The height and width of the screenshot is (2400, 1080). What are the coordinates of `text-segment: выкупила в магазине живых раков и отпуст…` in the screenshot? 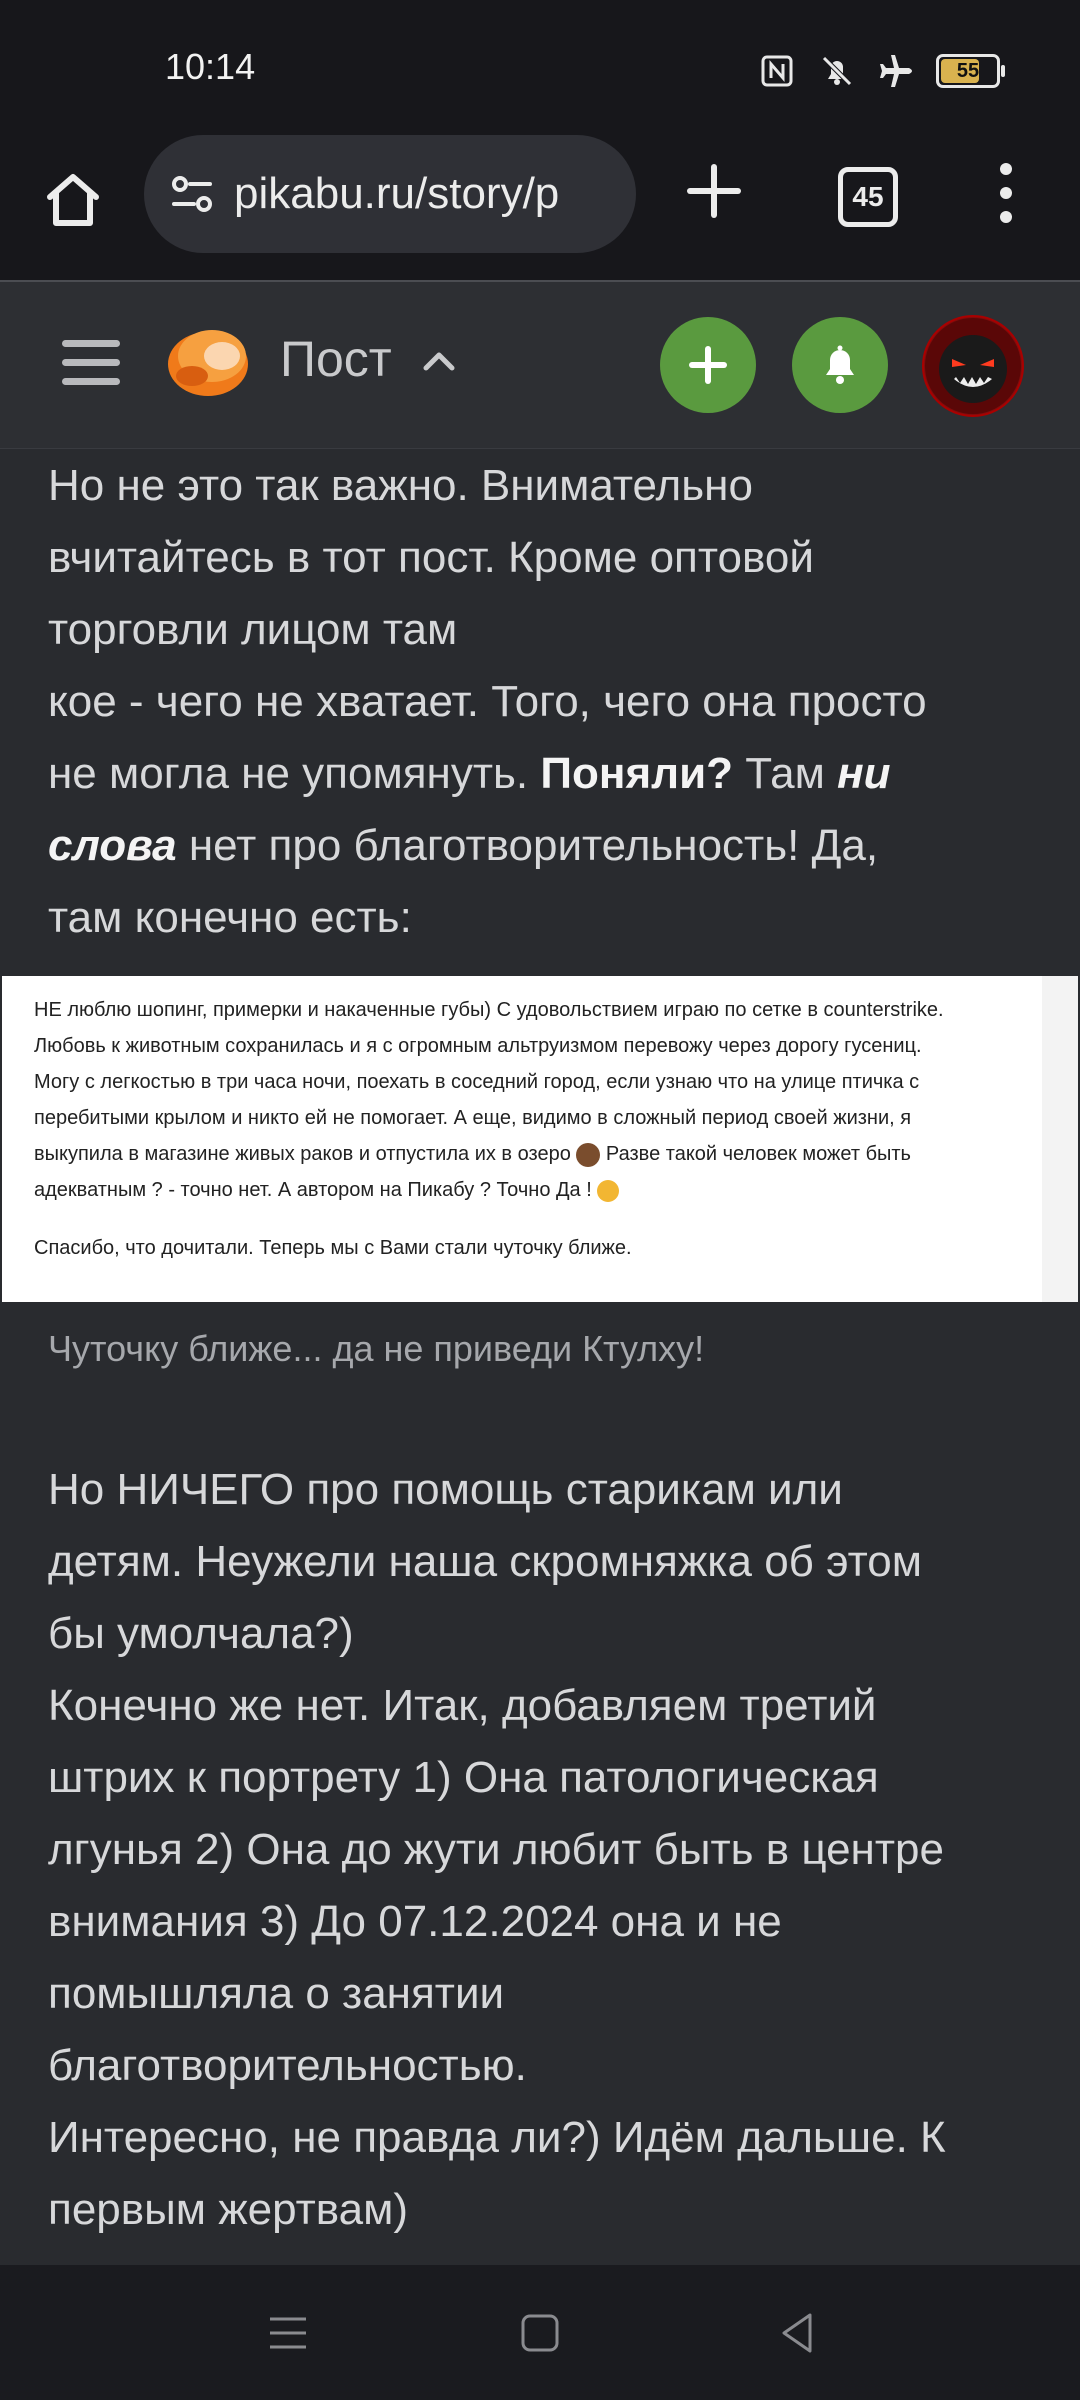 It's located at (305, 1154).